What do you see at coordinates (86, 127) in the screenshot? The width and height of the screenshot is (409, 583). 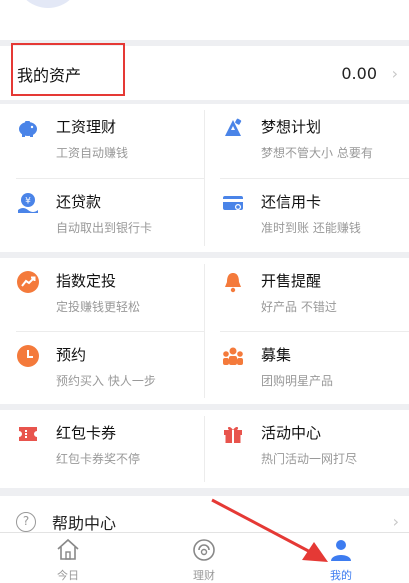 I see `item-title: 工资理财` at bounding box center [86, 127].